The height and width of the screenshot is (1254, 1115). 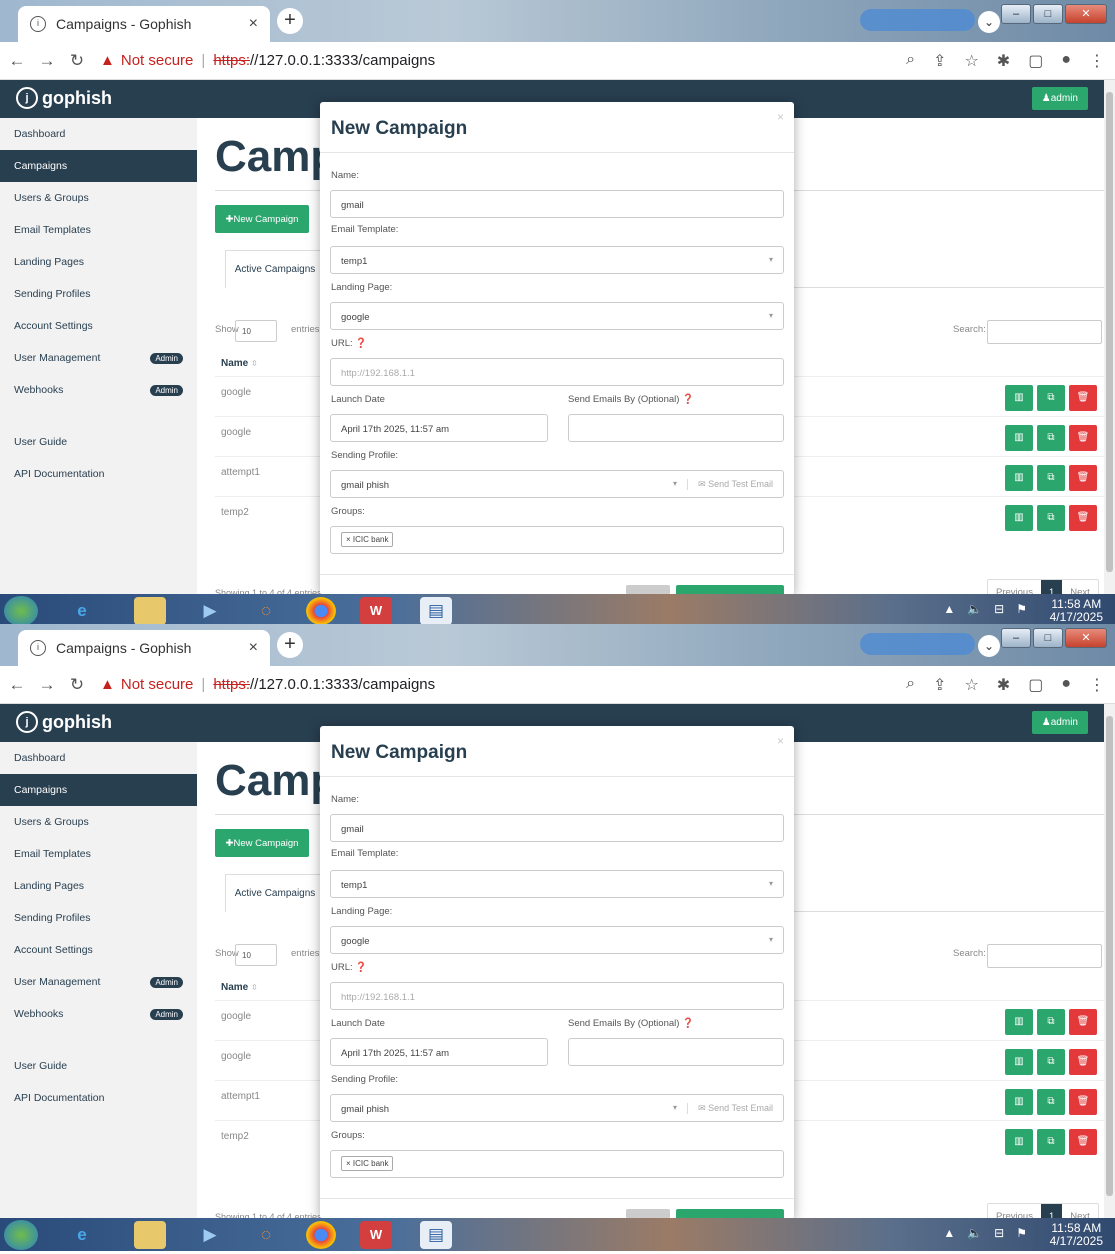 I want to click on browser-tab: i Campaigns - Gophish ×, so click(x=144, y=24).